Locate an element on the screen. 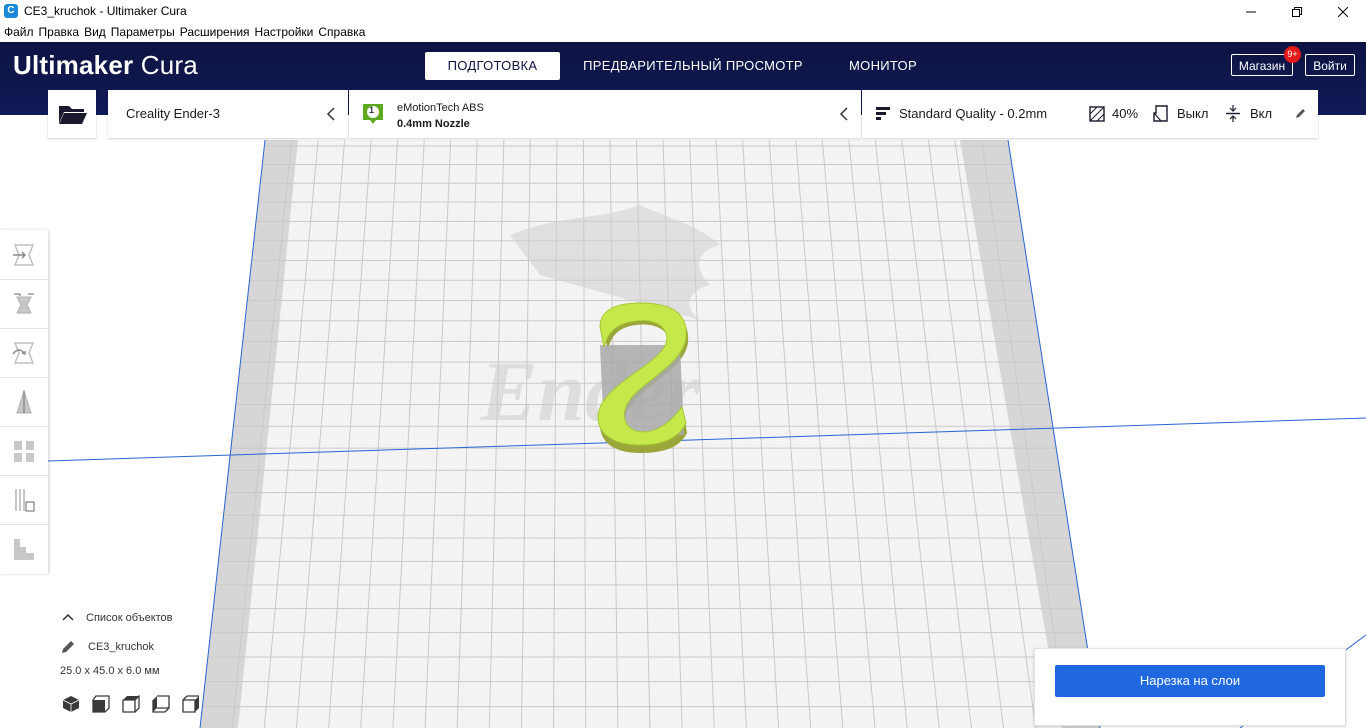  print-settings-selector: Standard Quality - 0.2mm 40% Выкл Вкл is located at coordinates (1090, 114).